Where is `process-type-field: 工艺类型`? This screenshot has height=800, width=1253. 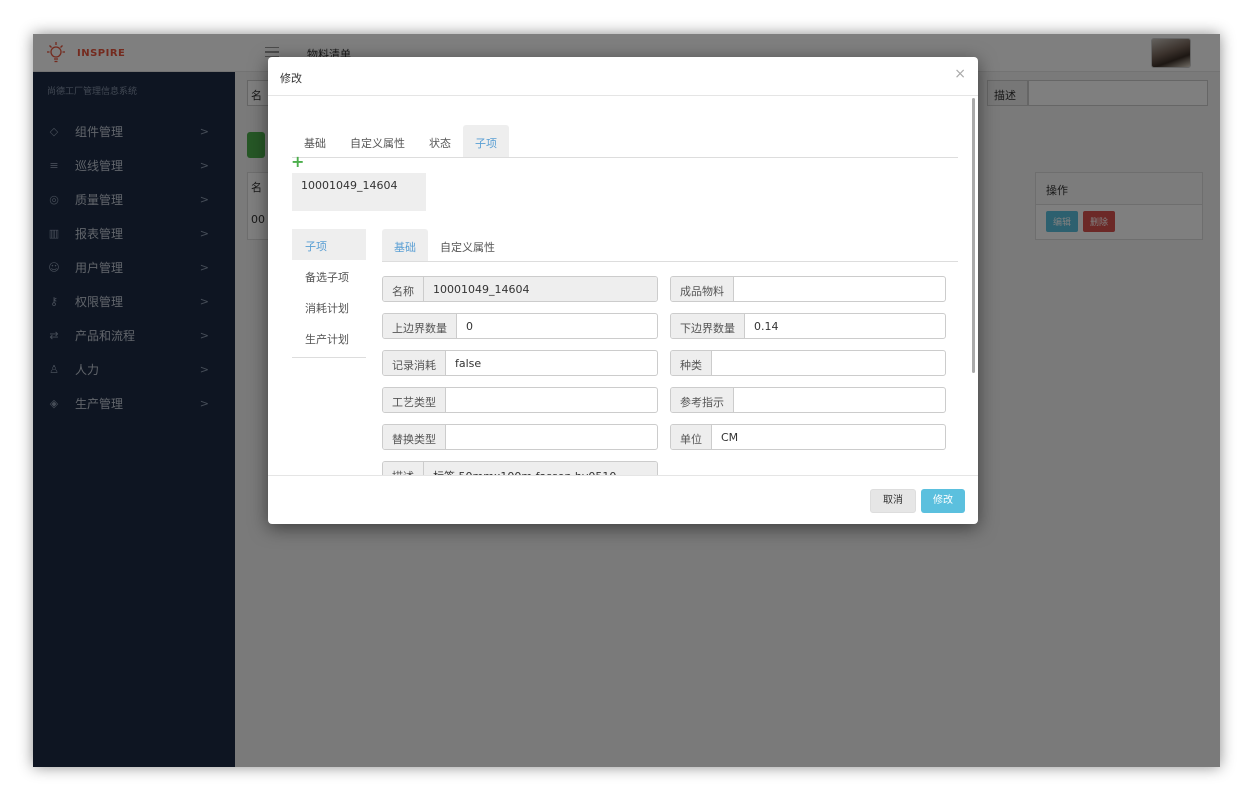 process-type-field: 工艺类型 is located at coordinates (520, 400).